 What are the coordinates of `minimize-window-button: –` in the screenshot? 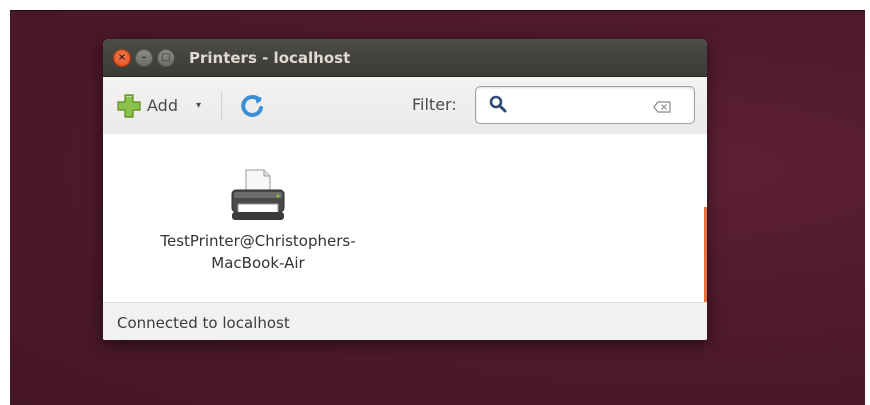 It's located at (144, 57).